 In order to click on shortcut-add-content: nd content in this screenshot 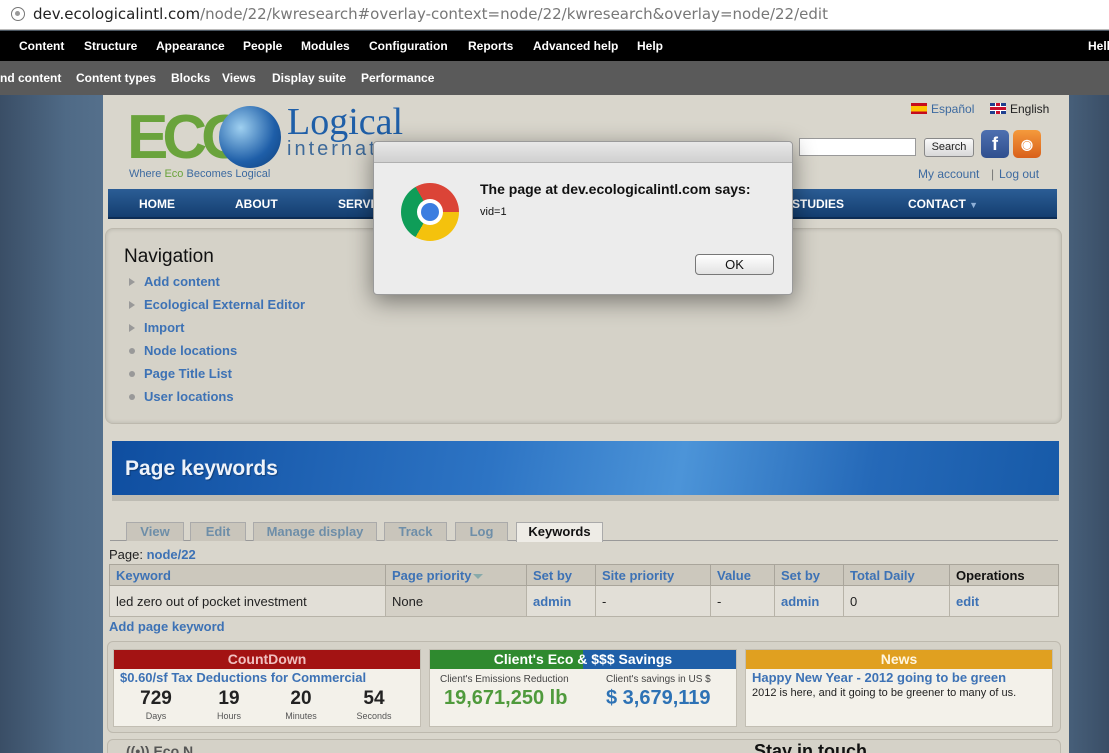, I will do `click(30, 78)`.